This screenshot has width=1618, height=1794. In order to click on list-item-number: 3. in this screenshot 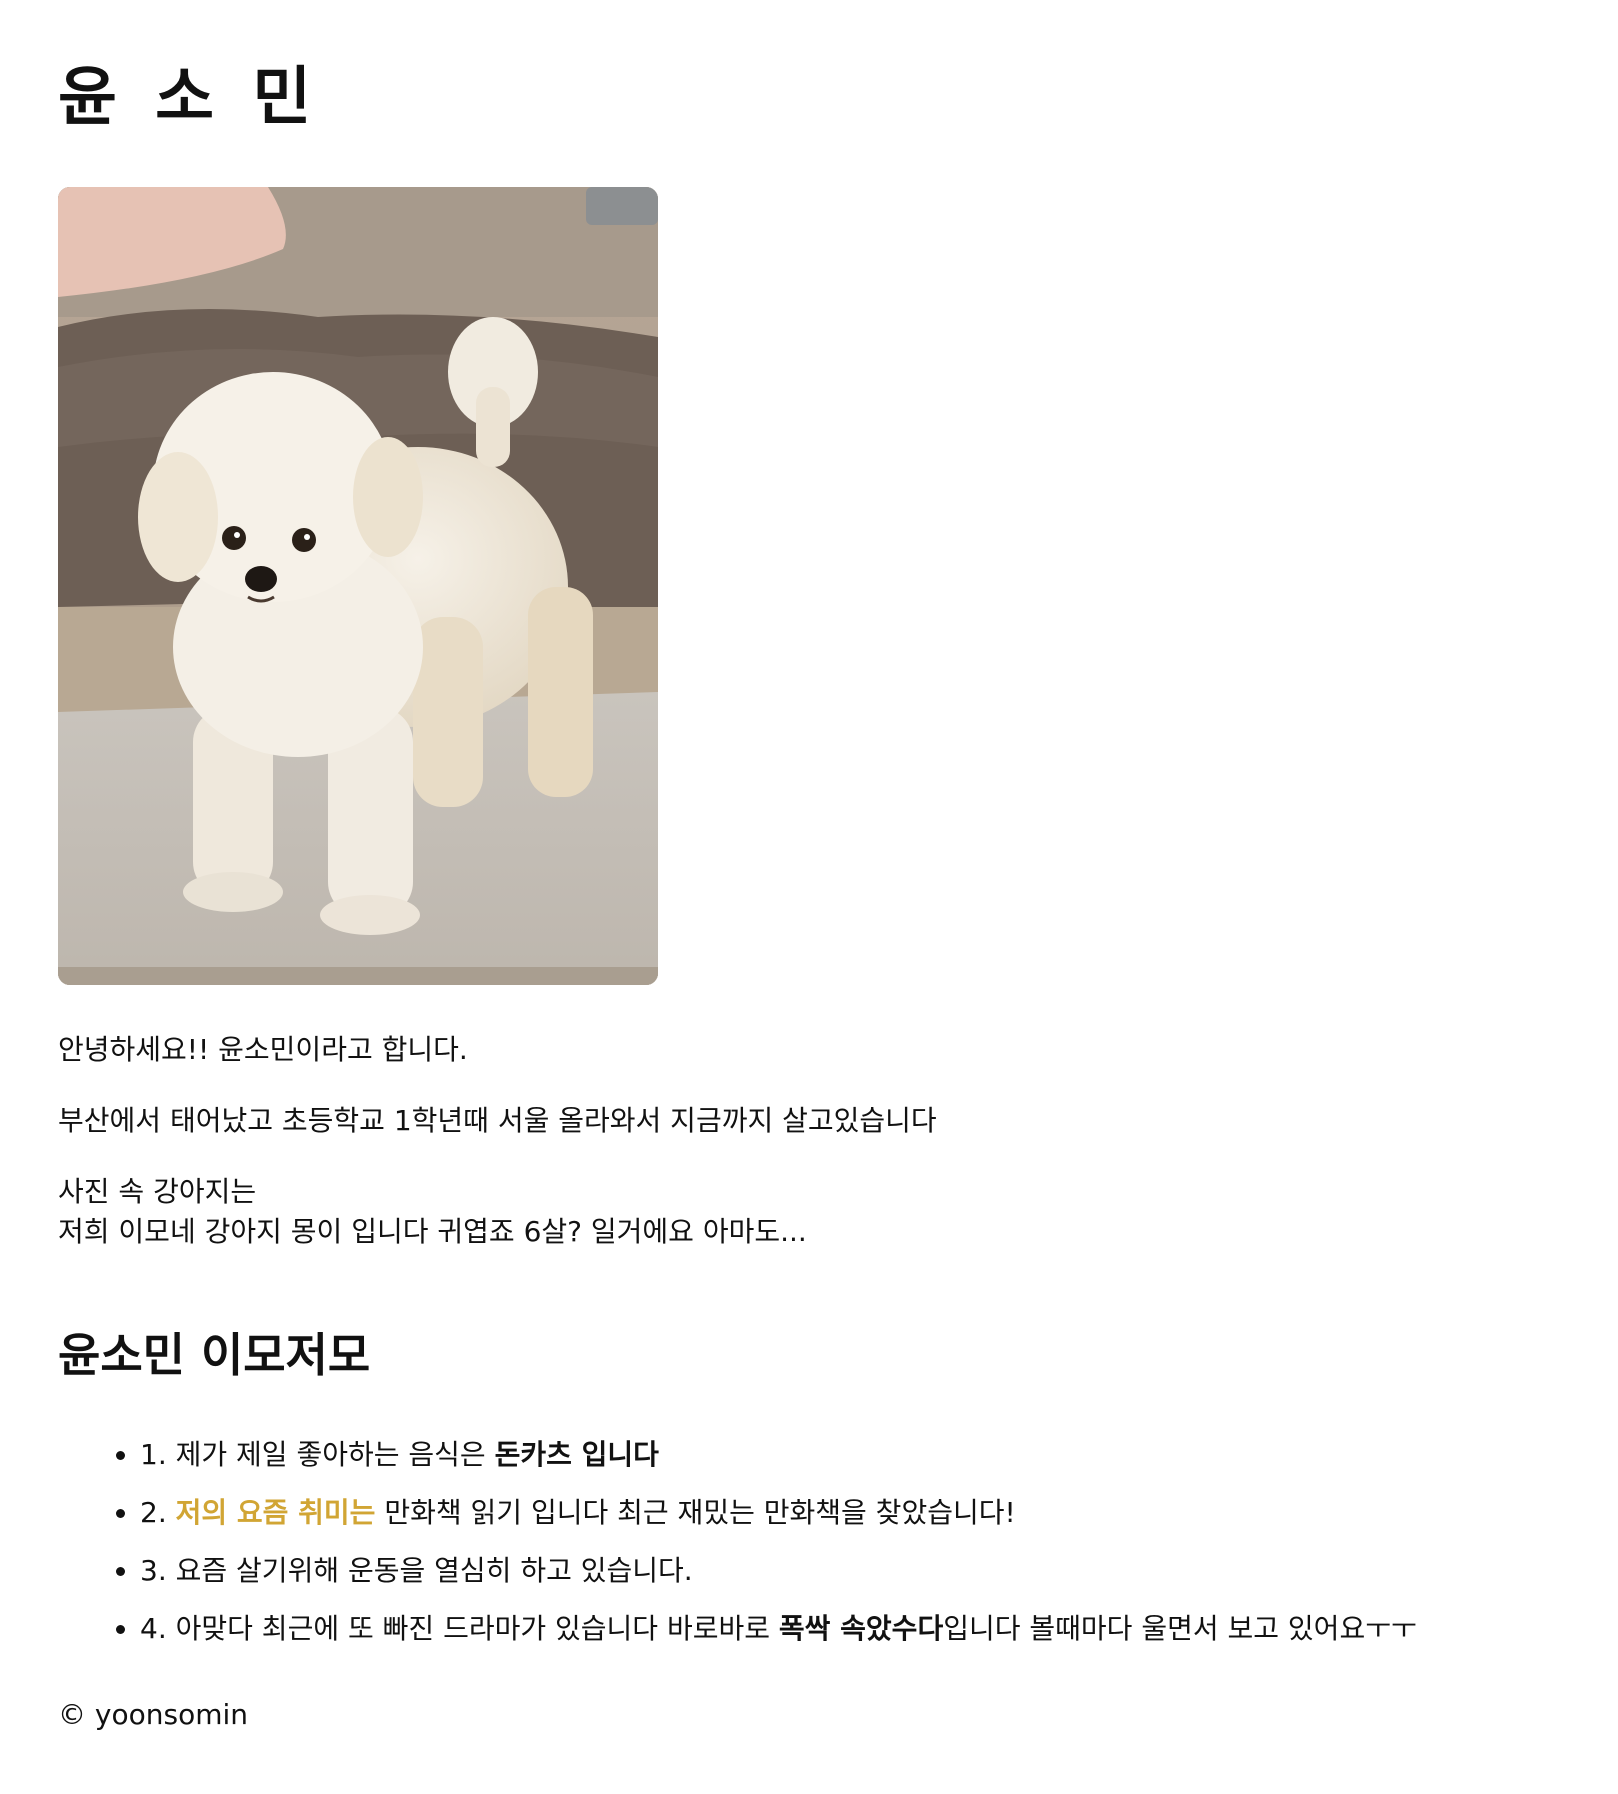, I will do `click(158, 1570)`.